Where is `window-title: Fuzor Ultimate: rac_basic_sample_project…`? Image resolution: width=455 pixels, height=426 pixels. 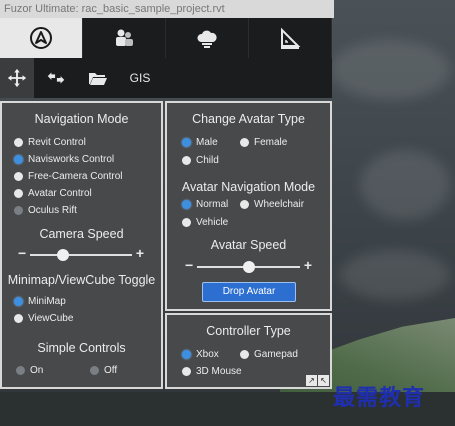
window-title: Fuzor Ultimate: rac_basic_sample_project… is located at coordinates (167, 9).